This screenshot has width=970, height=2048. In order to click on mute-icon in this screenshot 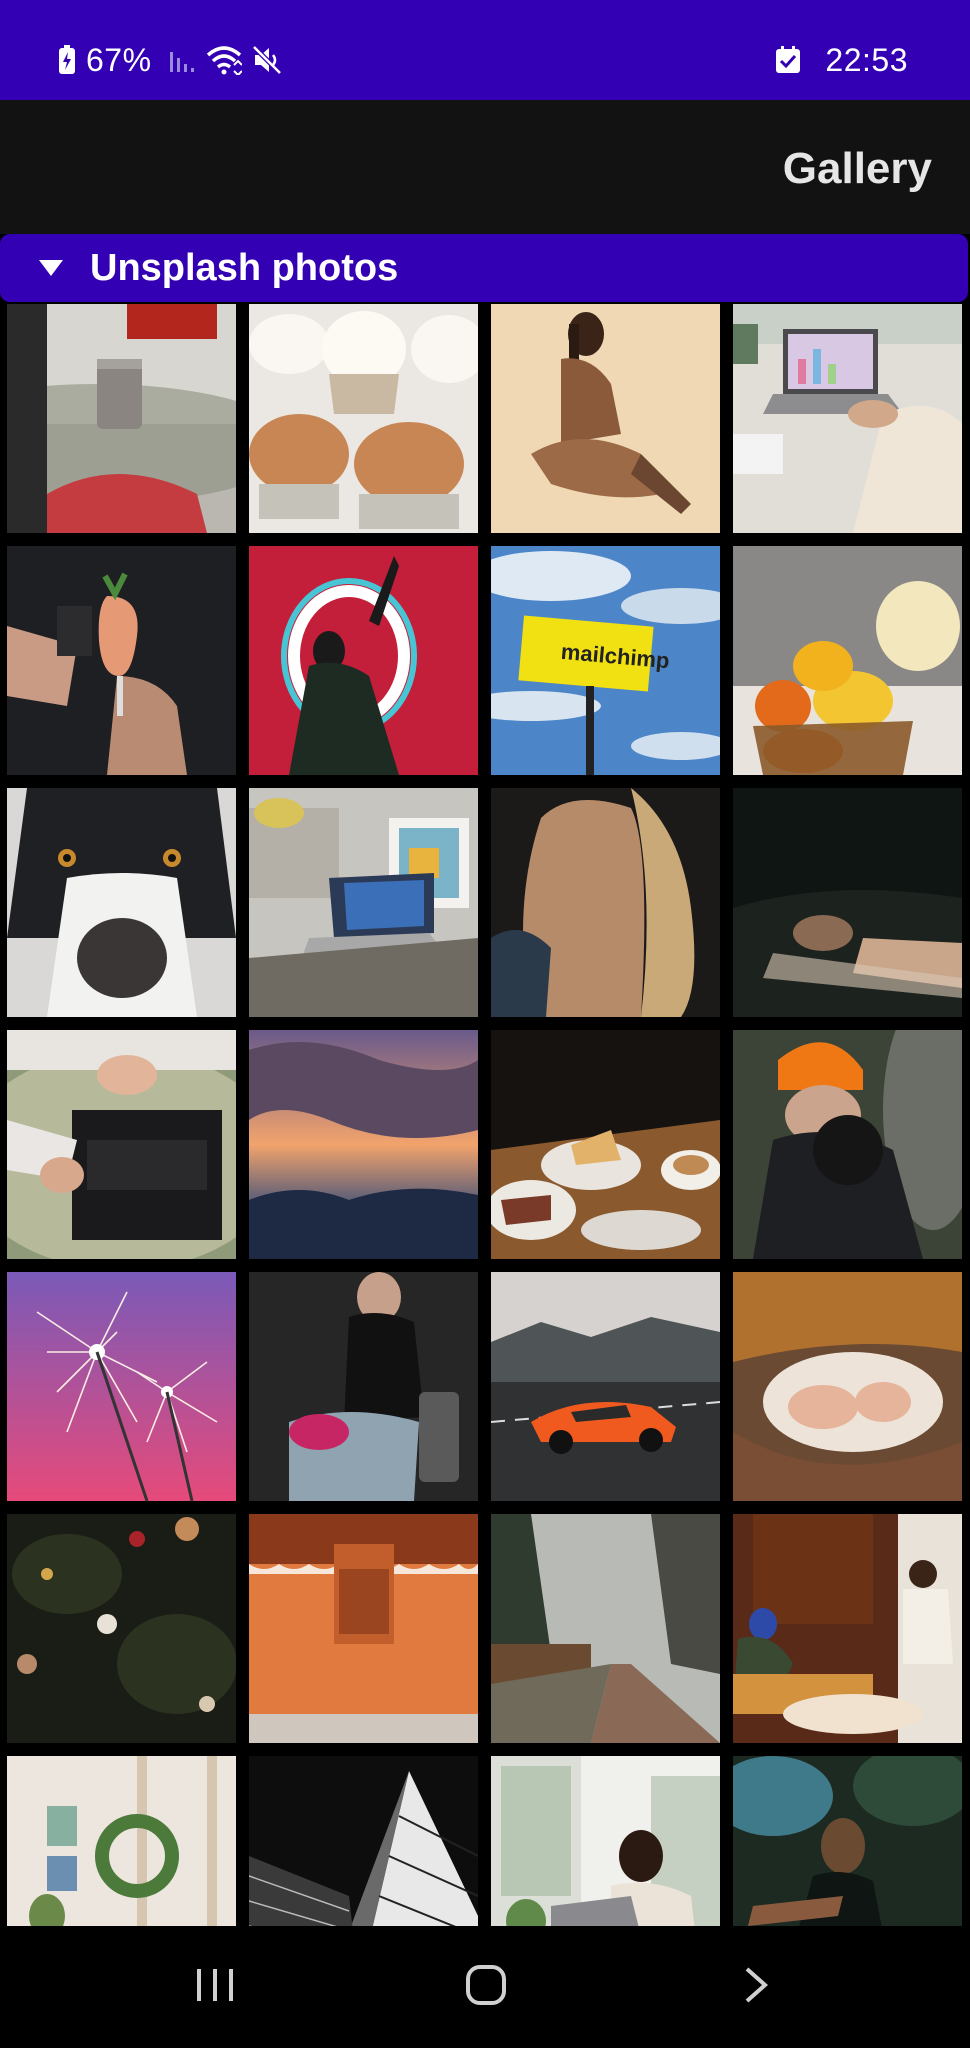, I will do `click(266, 60)`.